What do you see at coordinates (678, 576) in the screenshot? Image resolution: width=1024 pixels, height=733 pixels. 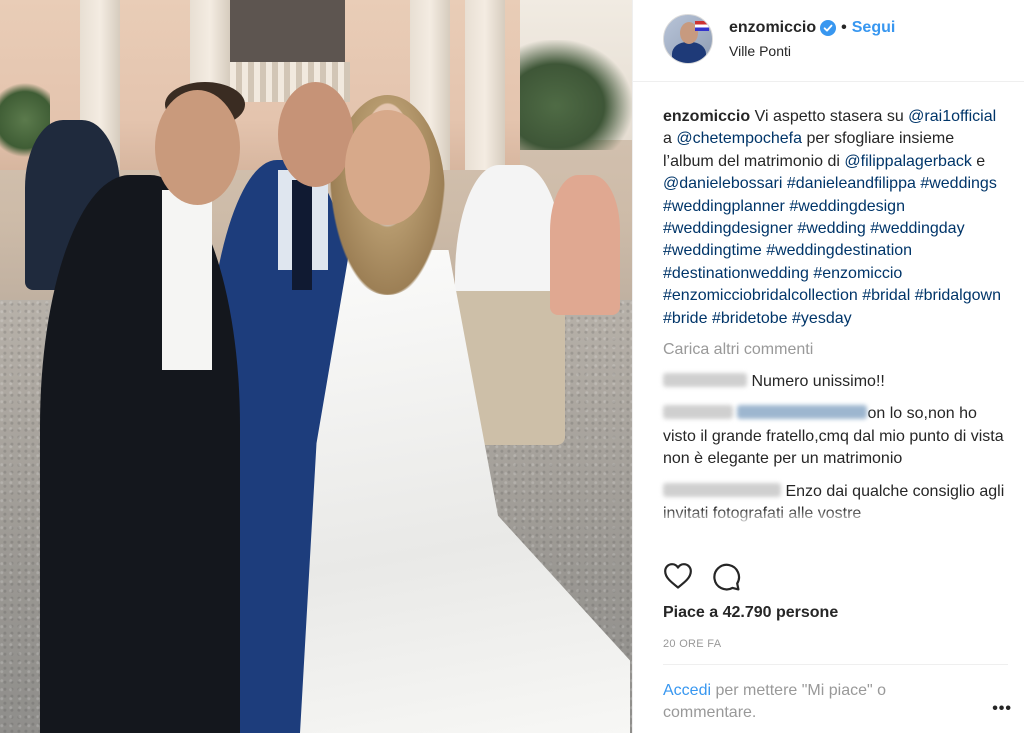 I see `heart-icon` at bounding box center [678, 576].